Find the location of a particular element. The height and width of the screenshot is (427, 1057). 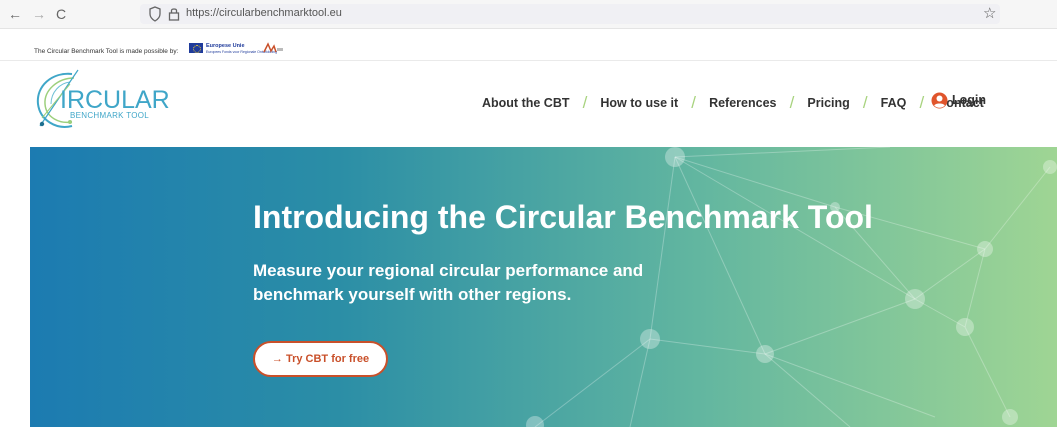

back-button: ← is located at coordinates (15, 14).